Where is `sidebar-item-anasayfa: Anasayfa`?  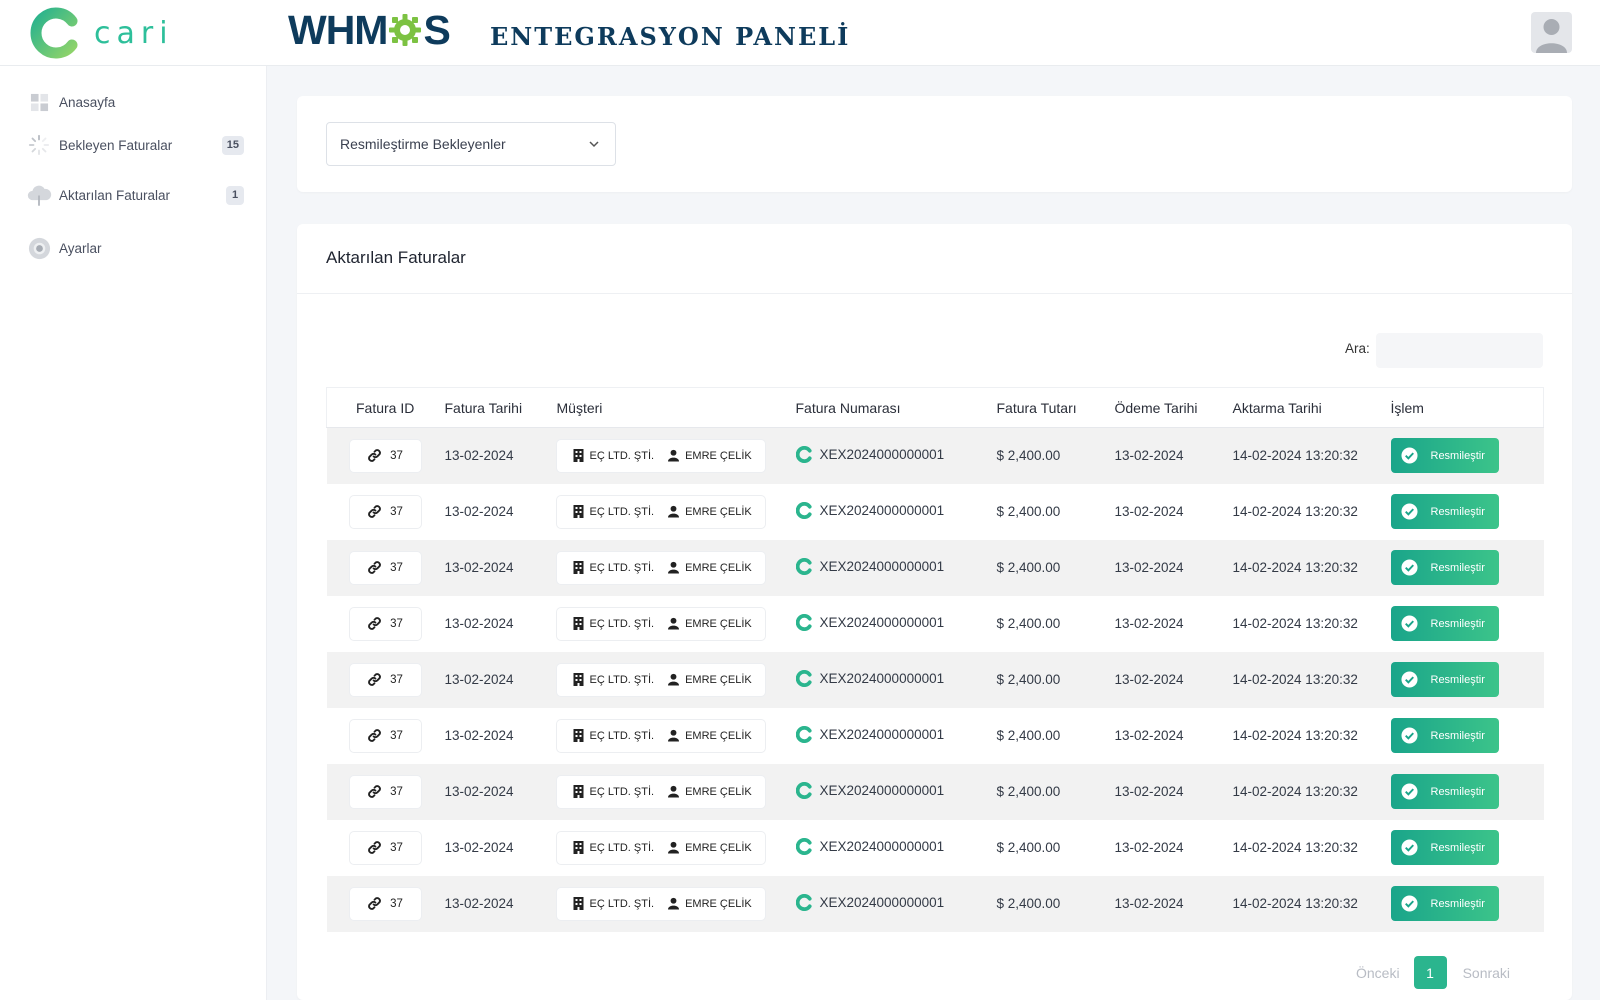 sidebar-item-anasayfa: Anasayfa is located at coordinates (133, 102).